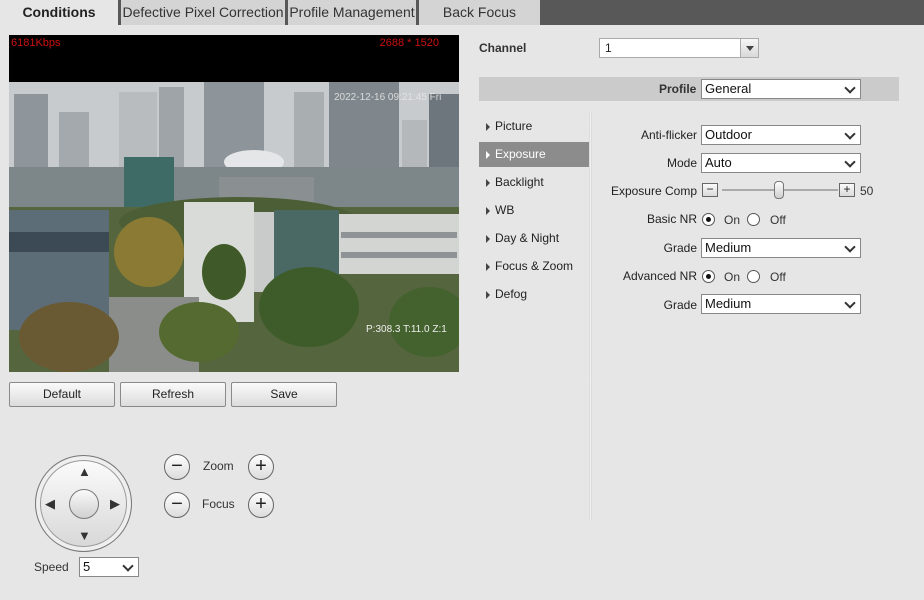 This screenshot has width=924, height=600. I want to click on grade-select-advanced: Medium, so click(781, 304).